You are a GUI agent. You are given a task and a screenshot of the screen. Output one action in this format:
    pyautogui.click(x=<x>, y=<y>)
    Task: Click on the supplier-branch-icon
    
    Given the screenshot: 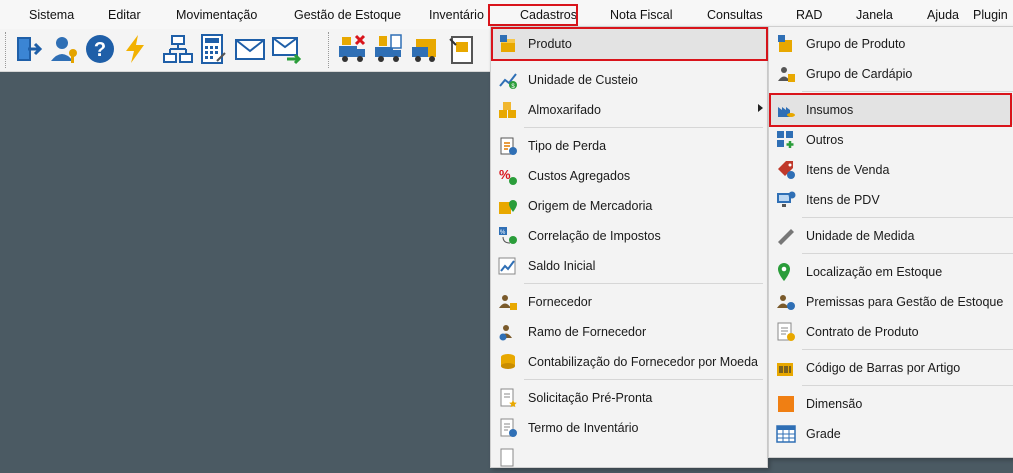 What is the action you would take?
    pyautogui.click(x=508, y=332)
    